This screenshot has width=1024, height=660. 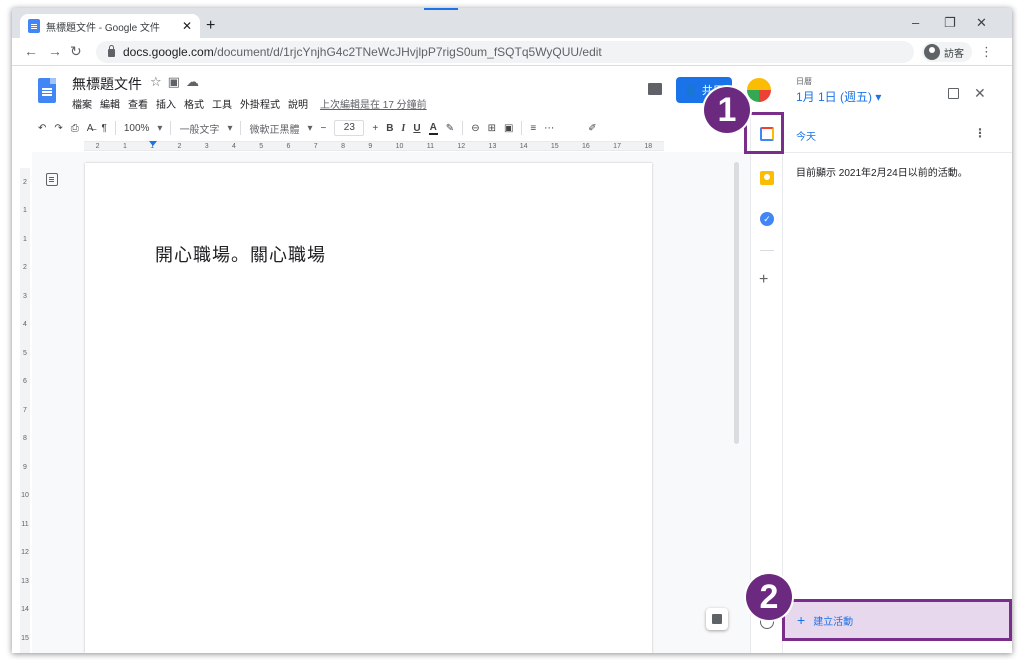 What do you see at coordinates (110, 103) in the screenshot?
I see `menu-edit: 編輯` at bounding box center [110, 103].